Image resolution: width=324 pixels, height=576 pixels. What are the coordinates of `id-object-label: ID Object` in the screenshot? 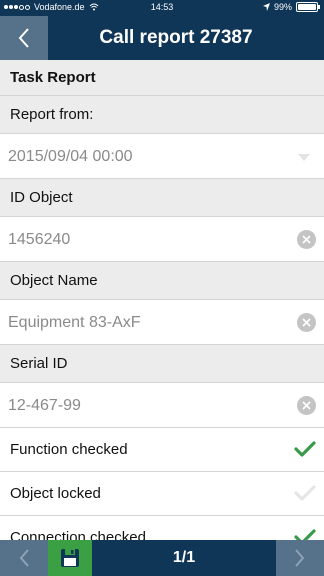 It's located at (162, 198).